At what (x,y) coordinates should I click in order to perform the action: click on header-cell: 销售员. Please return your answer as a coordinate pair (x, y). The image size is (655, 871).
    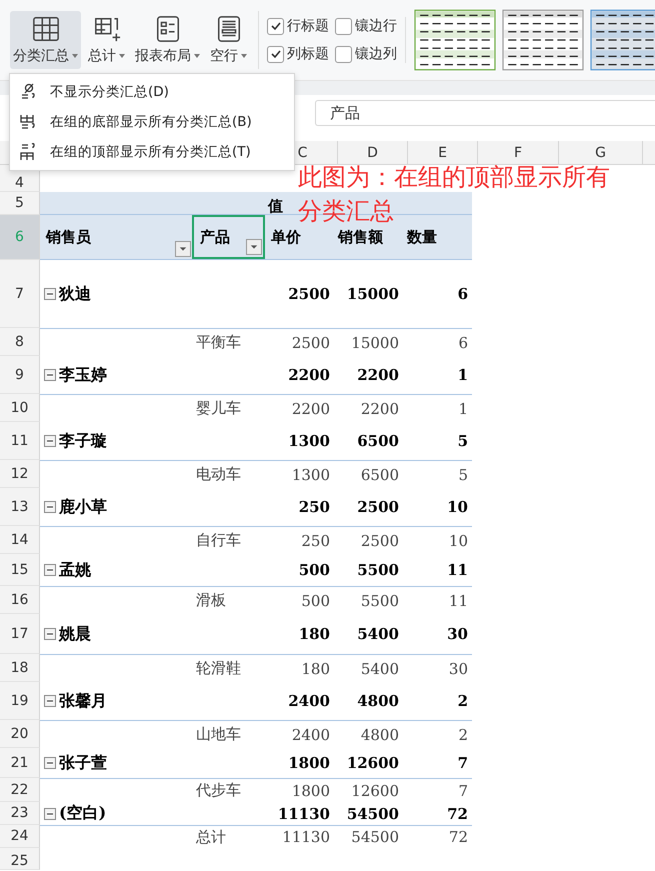
    Looking at the image, I should click on (116, 237).